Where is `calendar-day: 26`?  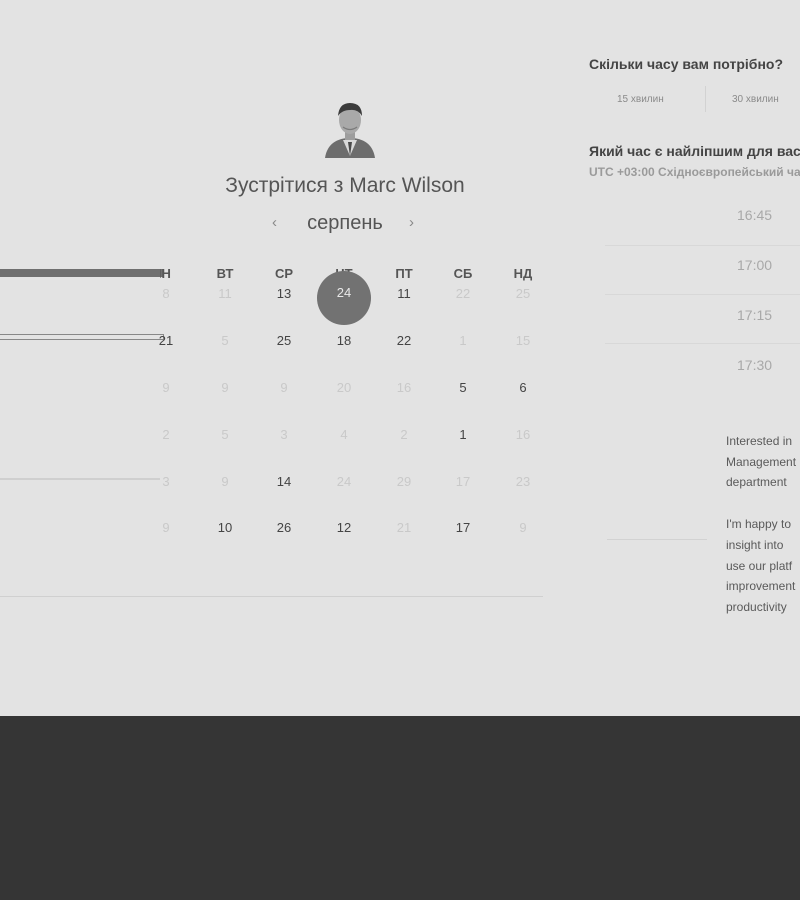
calendar-day: 26 is located at coordinates (284, 527).